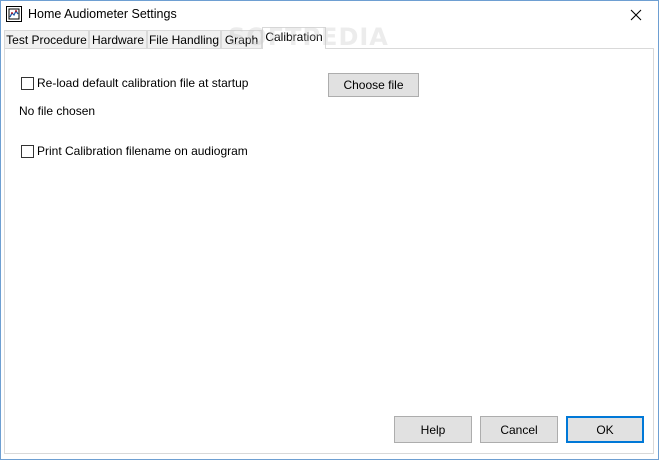 This screenshot has width=659, height=460. I want to click on help-label: Help, so click(433, 429).